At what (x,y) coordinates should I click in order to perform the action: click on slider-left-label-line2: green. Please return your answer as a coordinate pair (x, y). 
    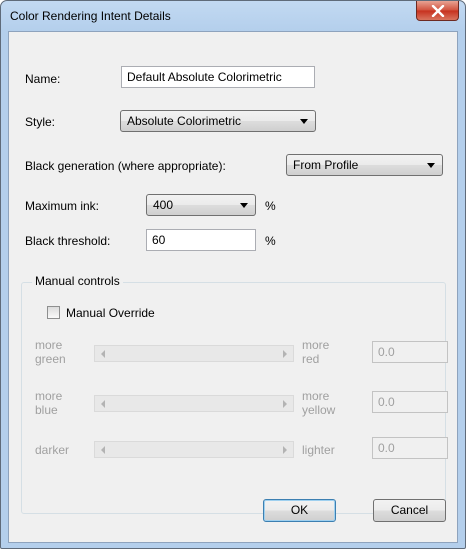
    Looking at the image, I should click on (50, 359).